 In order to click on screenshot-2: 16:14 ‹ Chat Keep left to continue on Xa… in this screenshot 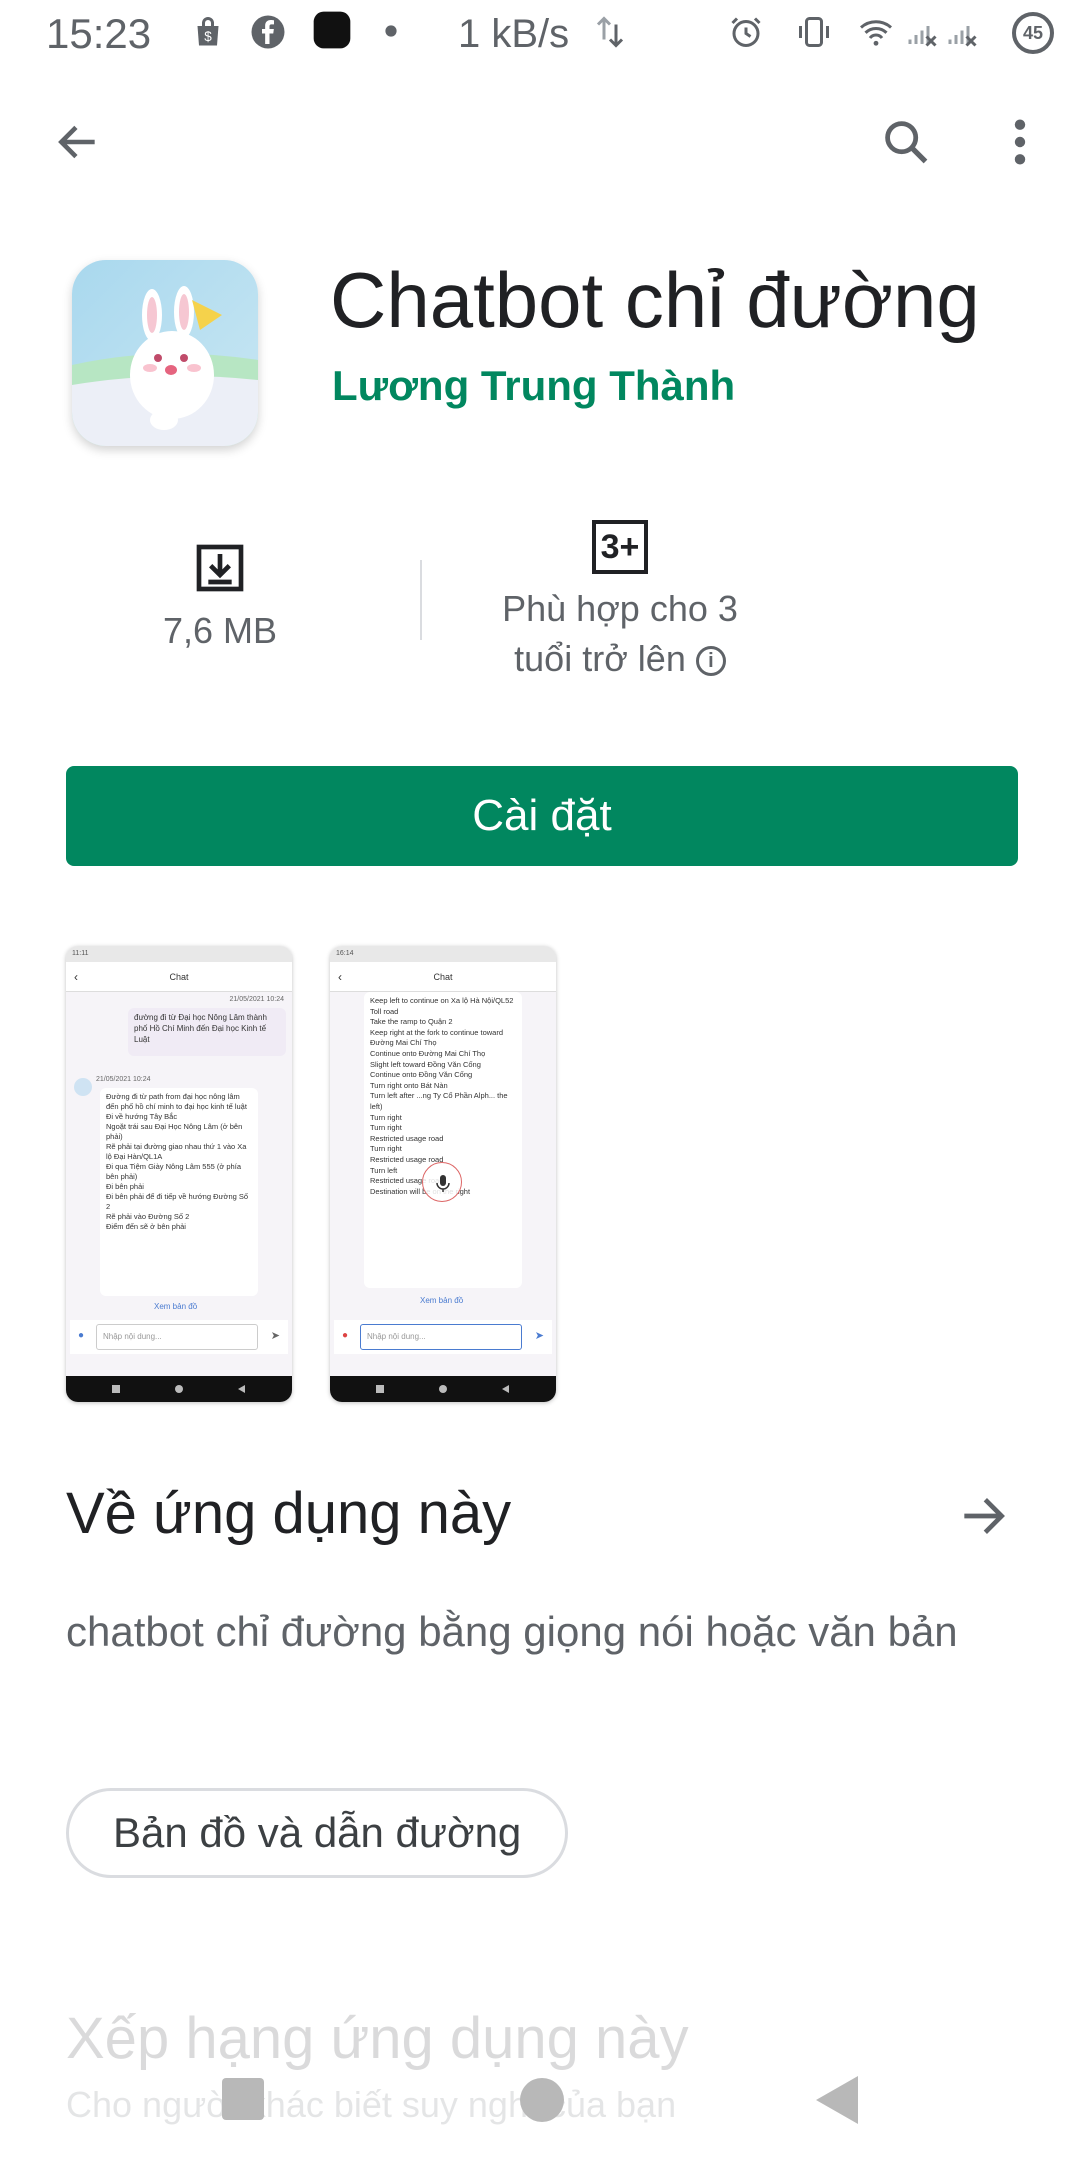, I will do `click(443, 1174)`.